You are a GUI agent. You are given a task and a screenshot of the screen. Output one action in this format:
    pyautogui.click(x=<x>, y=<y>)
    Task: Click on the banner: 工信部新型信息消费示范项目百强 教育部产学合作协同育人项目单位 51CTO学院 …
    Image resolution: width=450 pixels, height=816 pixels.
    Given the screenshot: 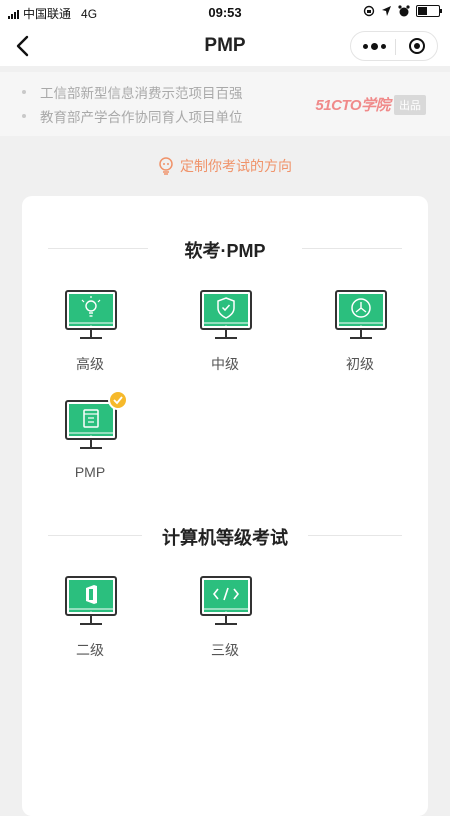 What is the action you would take?
    pyautogui.click(x=225, y=104)
    